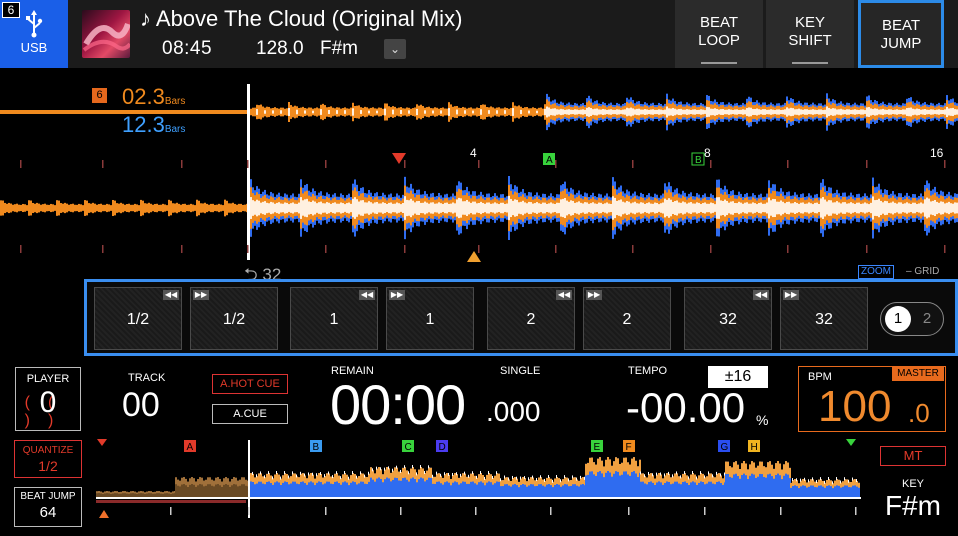 The image size is (958, 536). What do you see at coordinates (725, 447) in the screenshot?
I see `hot-cue-label: G` at bounding box center [725, 447].